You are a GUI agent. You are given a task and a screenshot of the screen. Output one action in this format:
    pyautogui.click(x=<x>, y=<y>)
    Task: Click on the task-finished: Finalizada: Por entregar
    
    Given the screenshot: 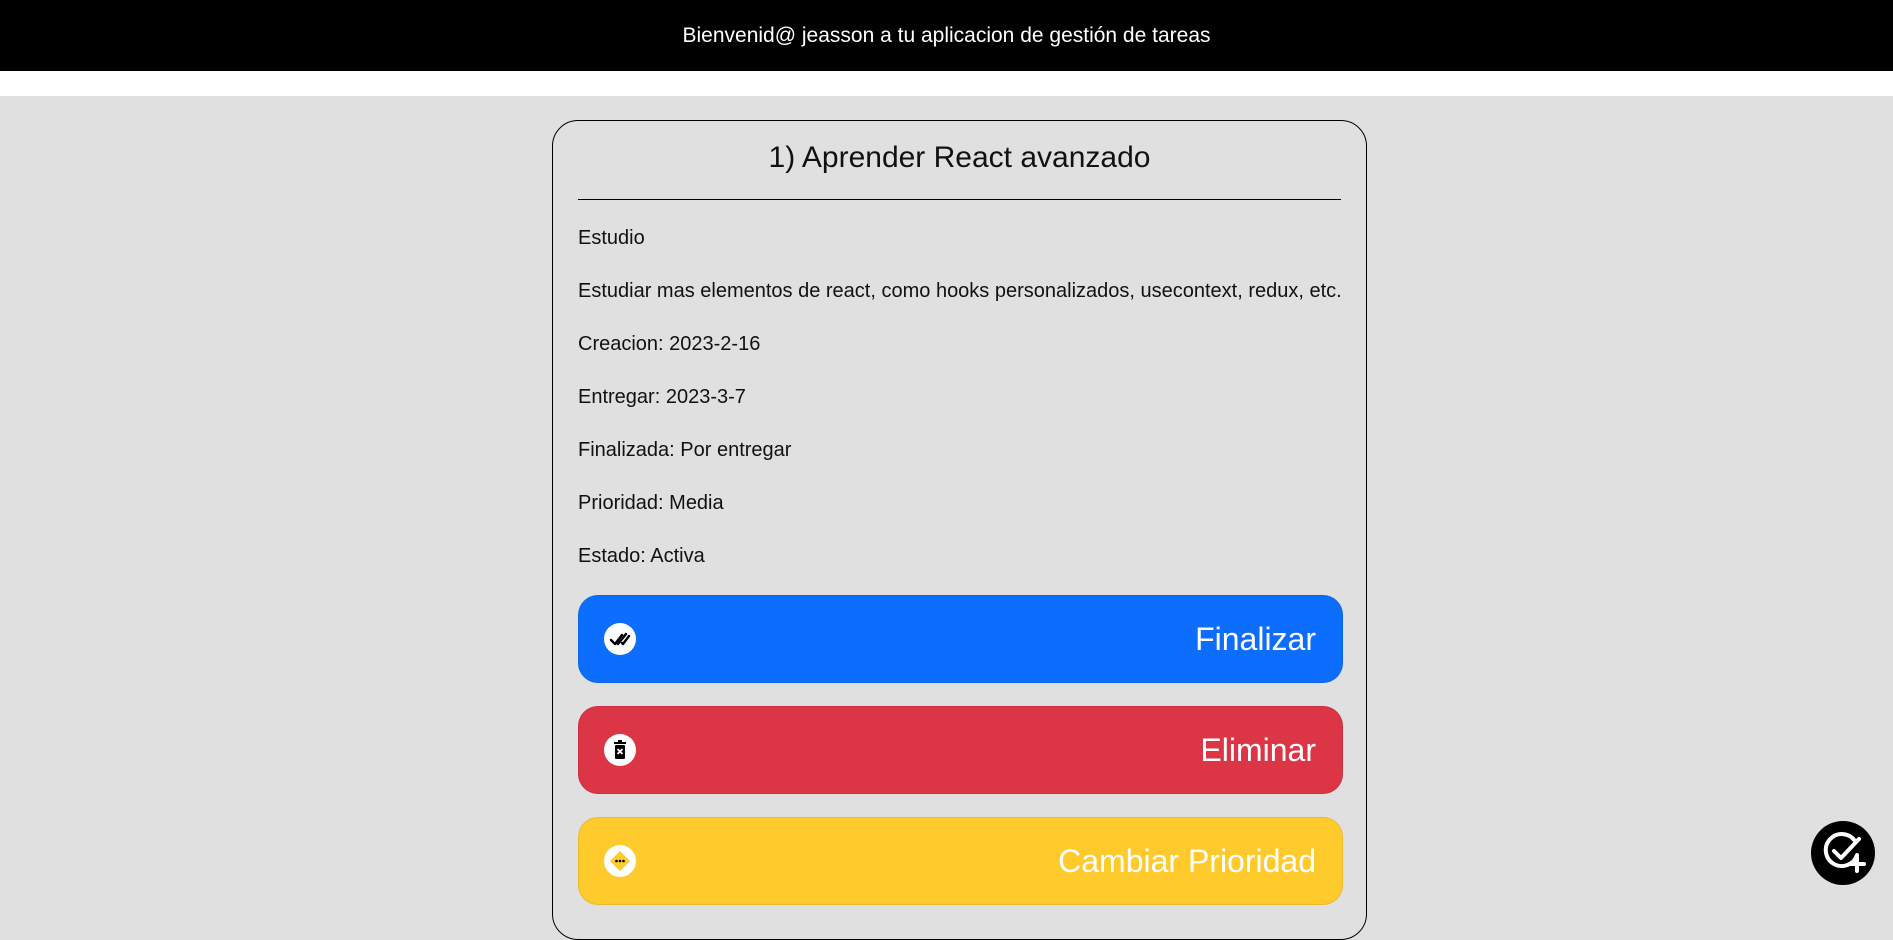 What is the action you would take?
    pyautogui.click(x=685, y=450)
    